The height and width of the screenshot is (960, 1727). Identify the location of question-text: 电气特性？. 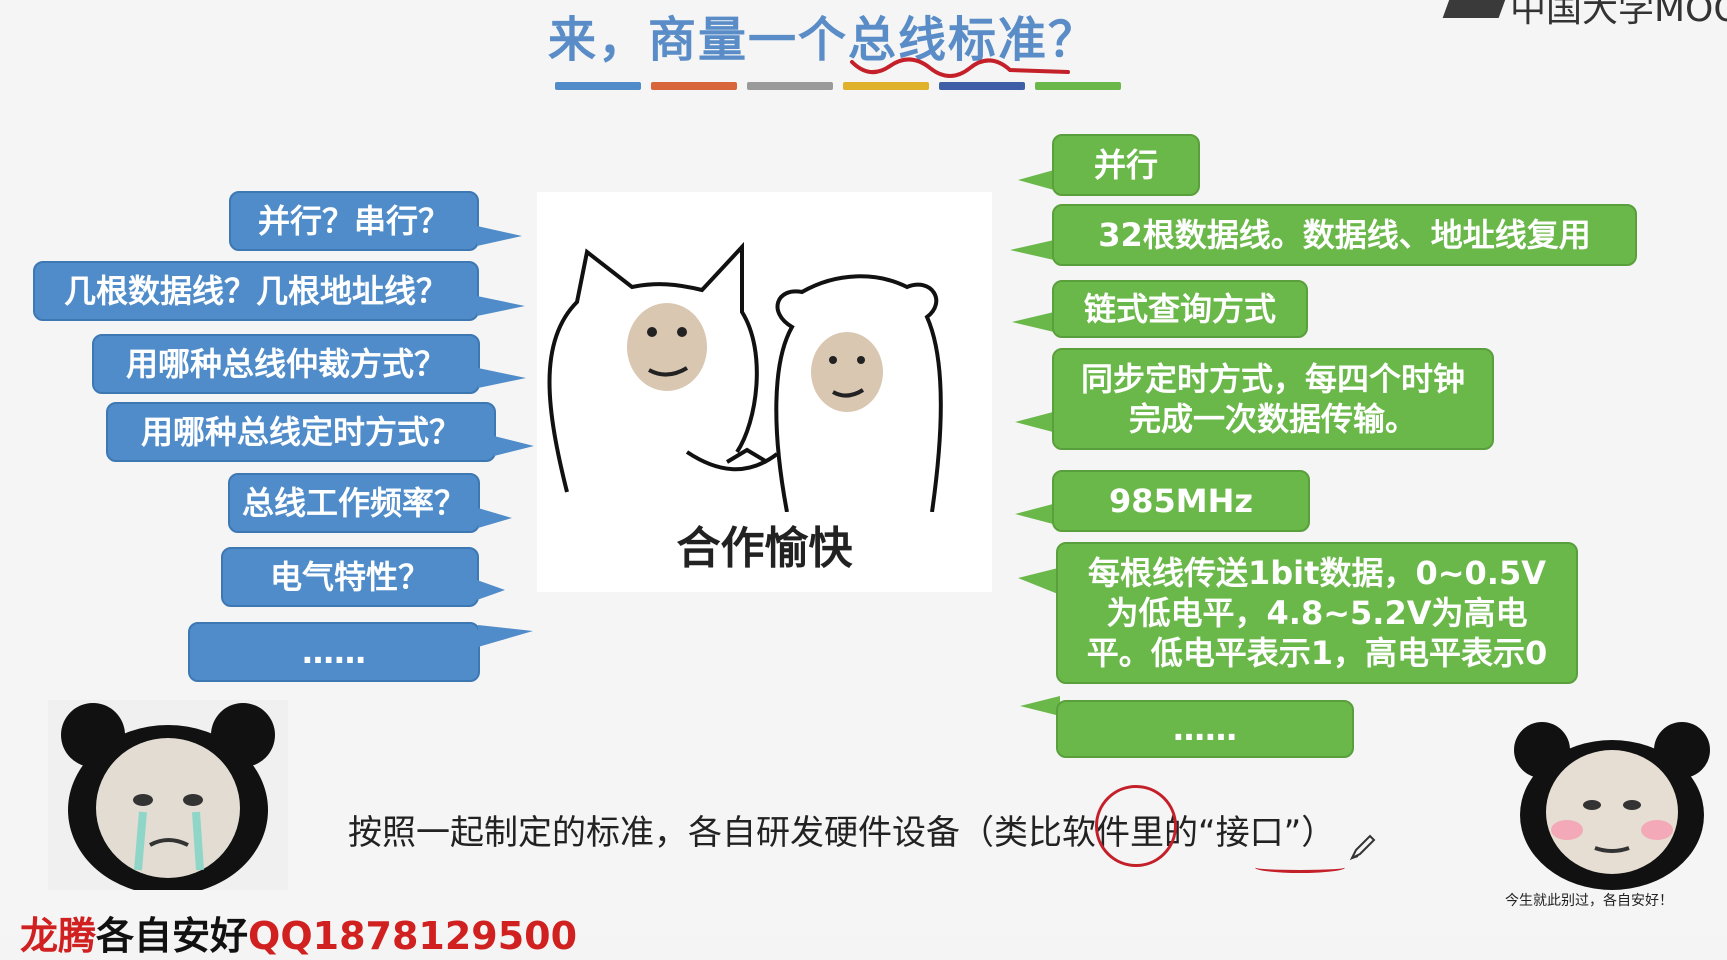
(349, 577).